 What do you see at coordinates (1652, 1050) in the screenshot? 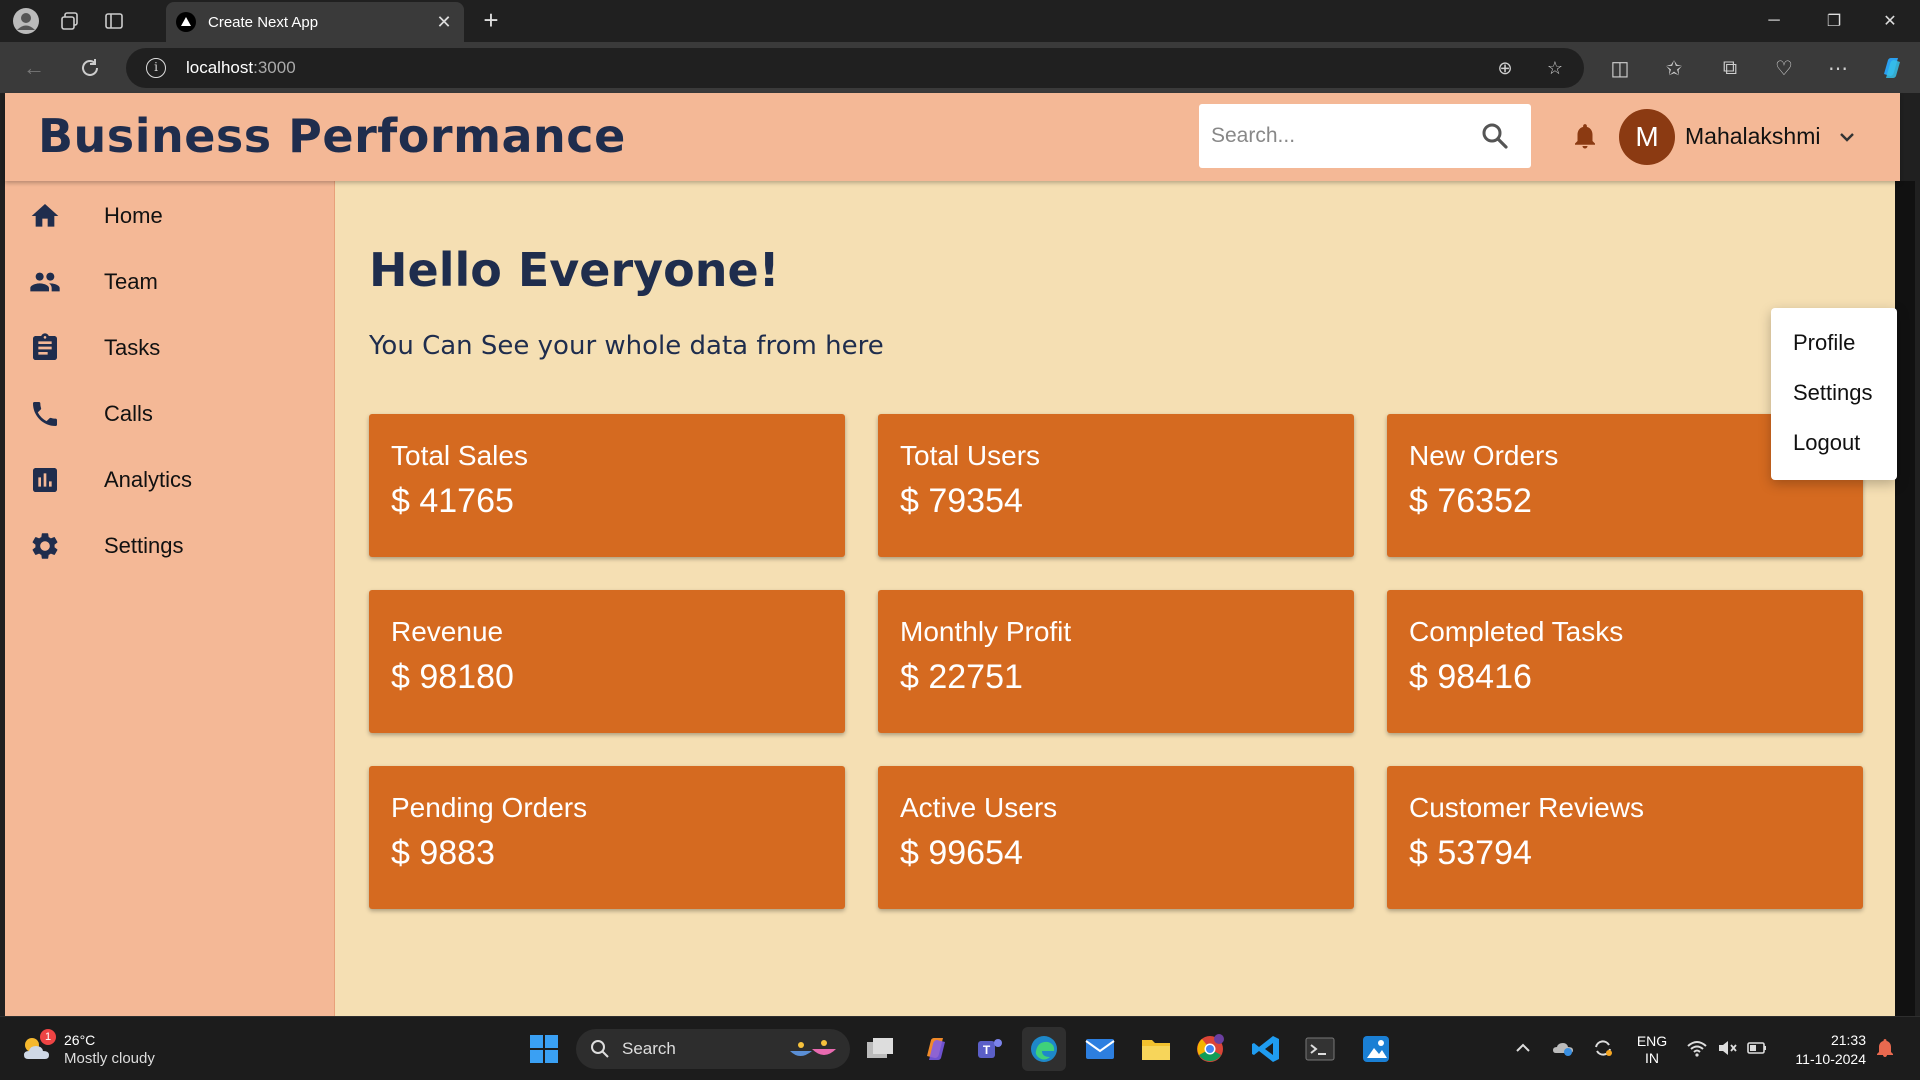
I see `language-indicator: ENG IN` at bounding box center [1652, 1050].